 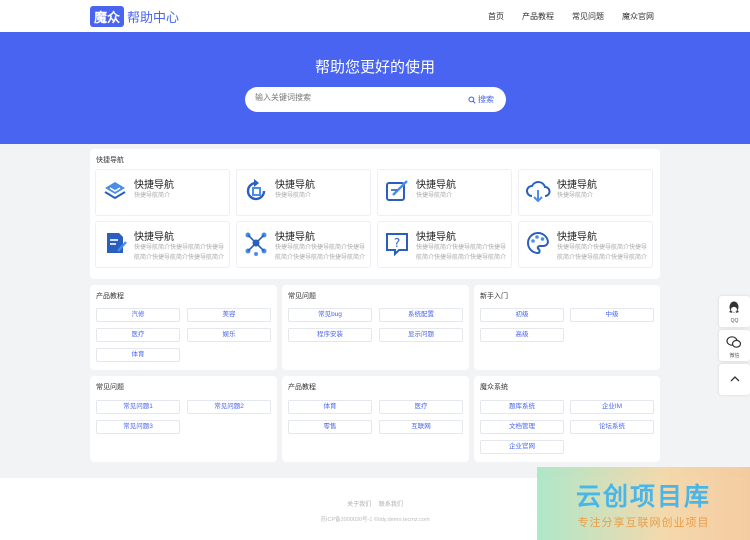 I want to click on section-tag: 中级, so click(x=612, y=315).